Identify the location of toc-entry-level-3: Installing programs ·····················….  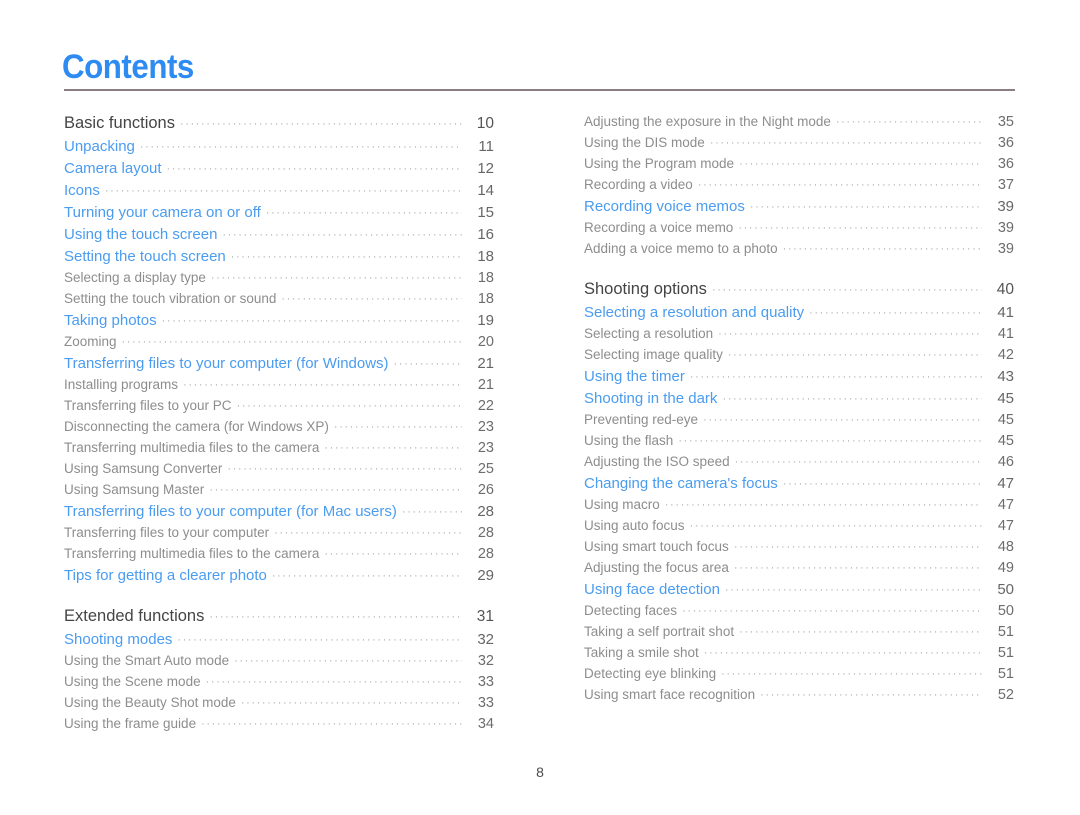
(279, 387).